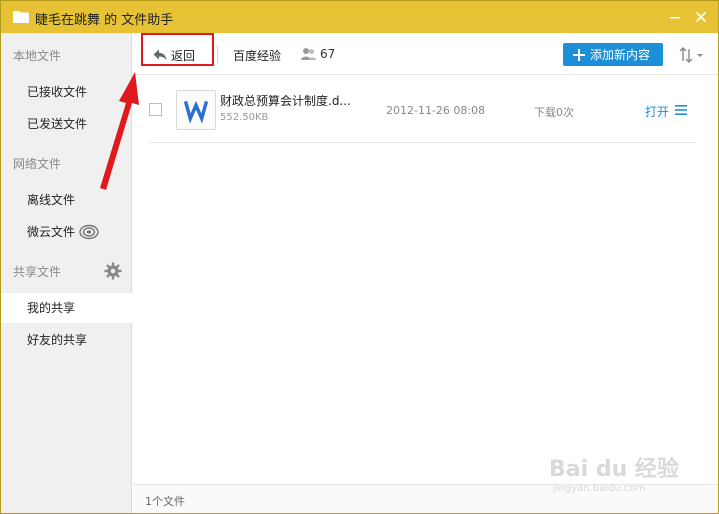  What do you see at coordinates (104, 20) in the screenshot?
I see `window-title: 睫毛在跳舞 的 文件助手` at bounding box center [104, 20].